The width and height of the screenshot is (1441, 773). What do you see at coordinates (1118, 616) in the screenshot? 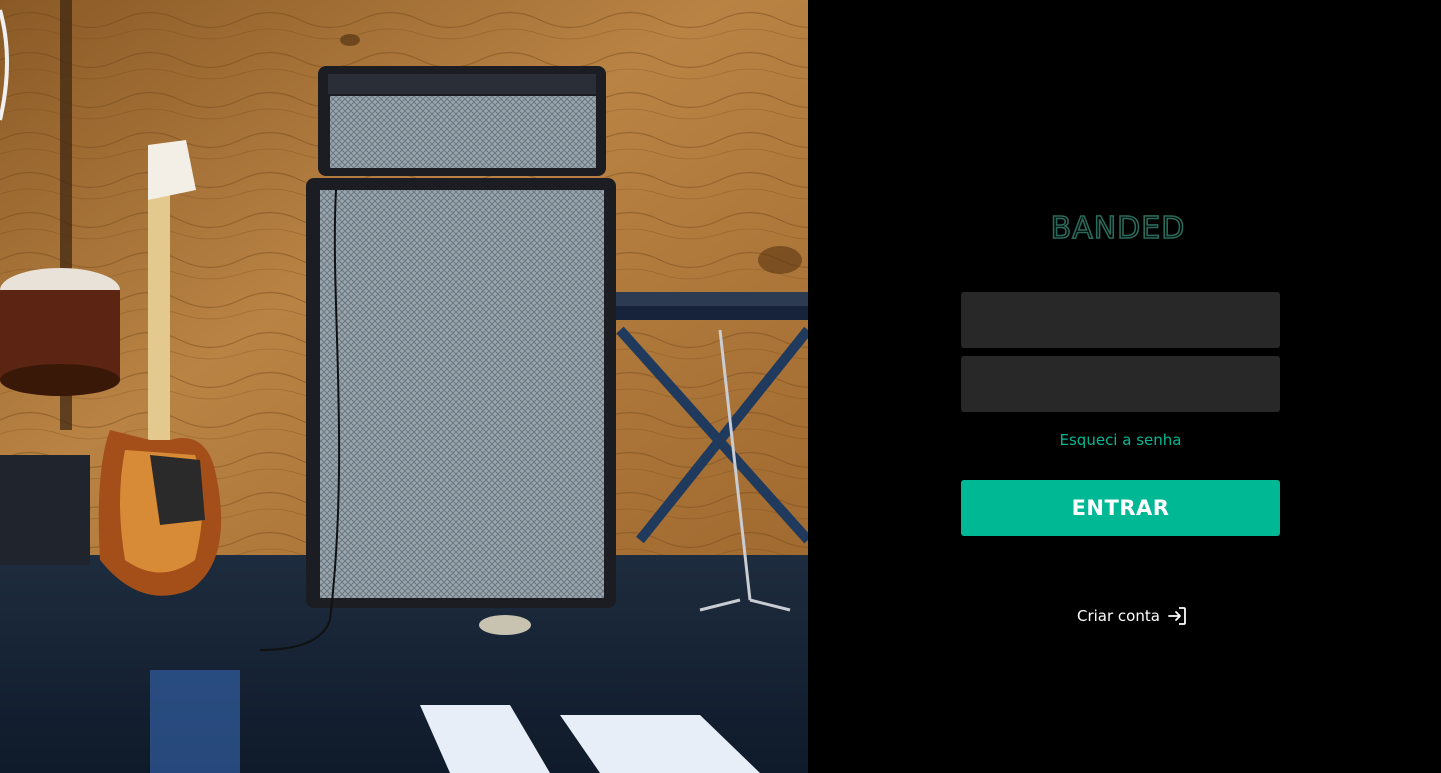
I see `create-account-label: Criar conta` at bounding box center [1118, 616].